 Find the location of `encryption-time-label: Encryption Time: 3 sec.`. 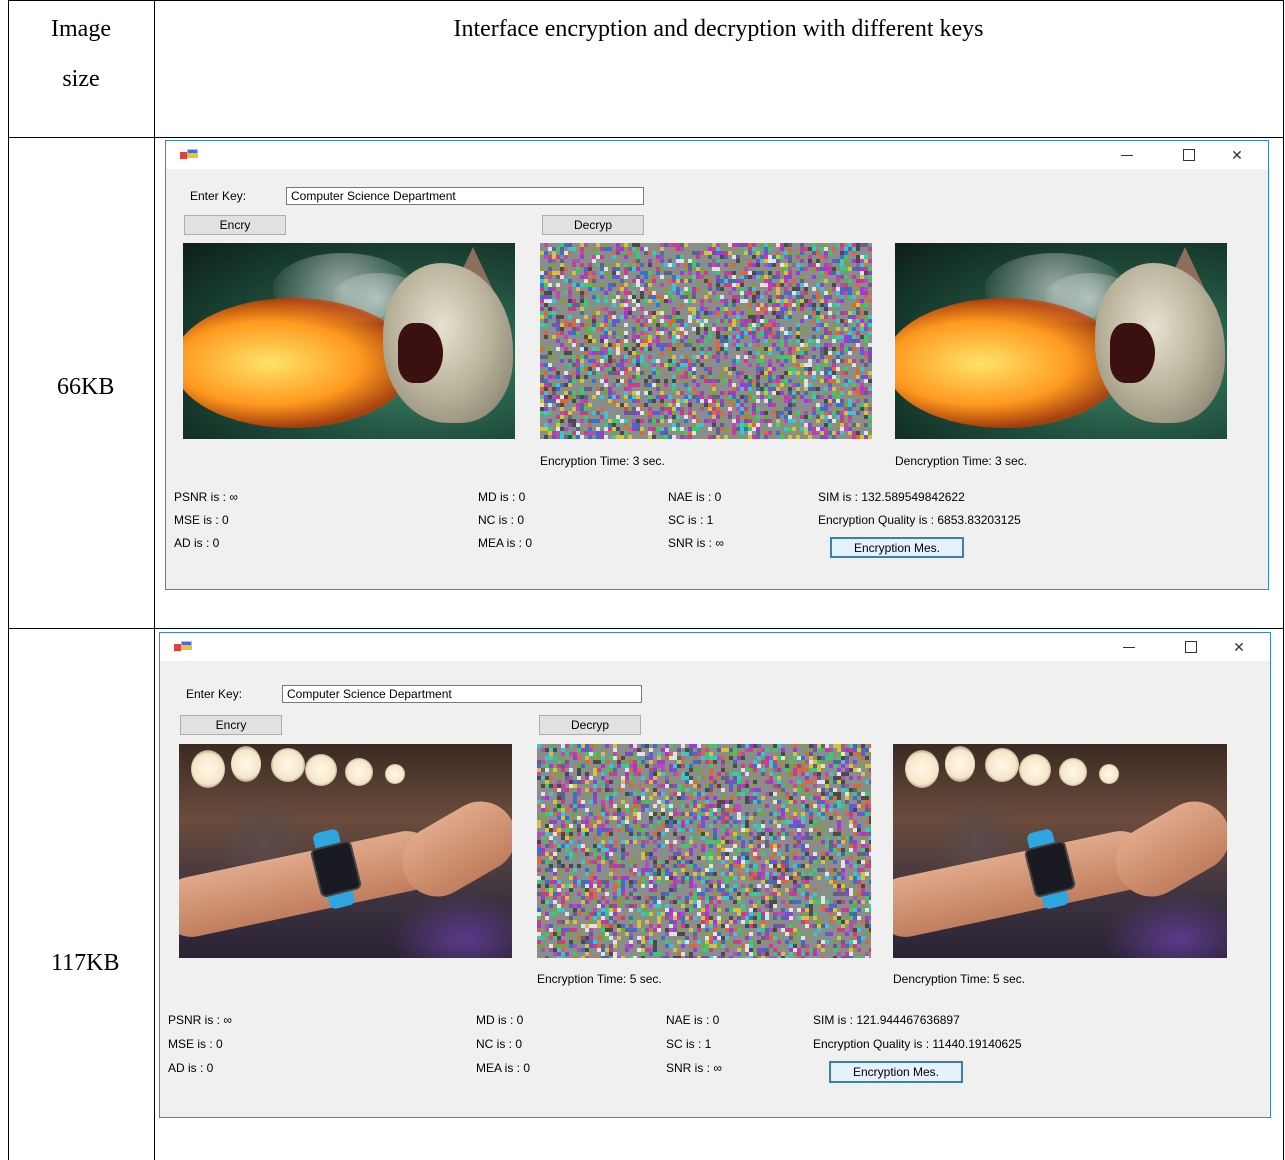

encryption-time-label: Encryption Time: 3 sec. is located at coordinates (602, 461).